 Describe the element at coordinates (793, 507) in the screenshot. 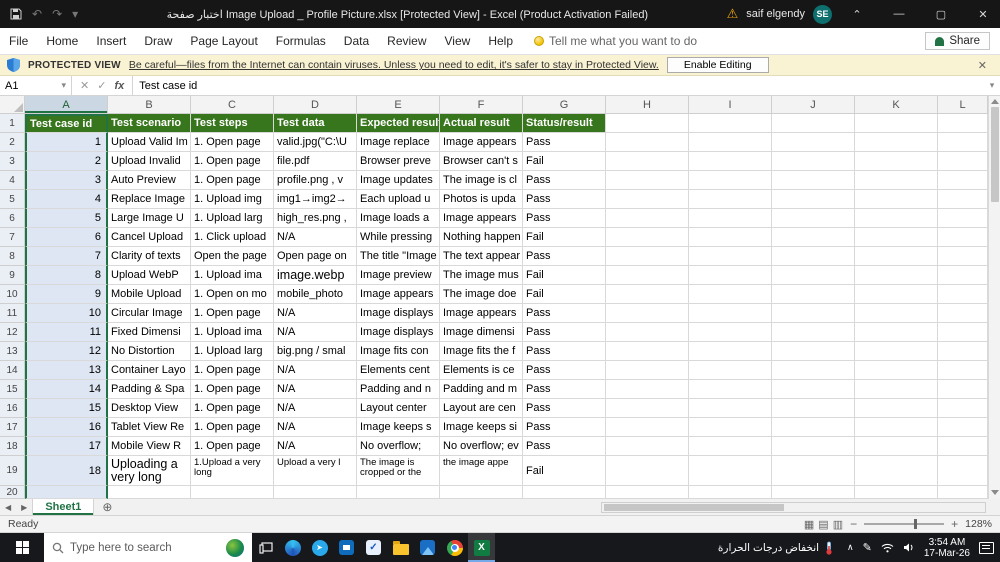

I see `horizontal-scrollbar` at that location.